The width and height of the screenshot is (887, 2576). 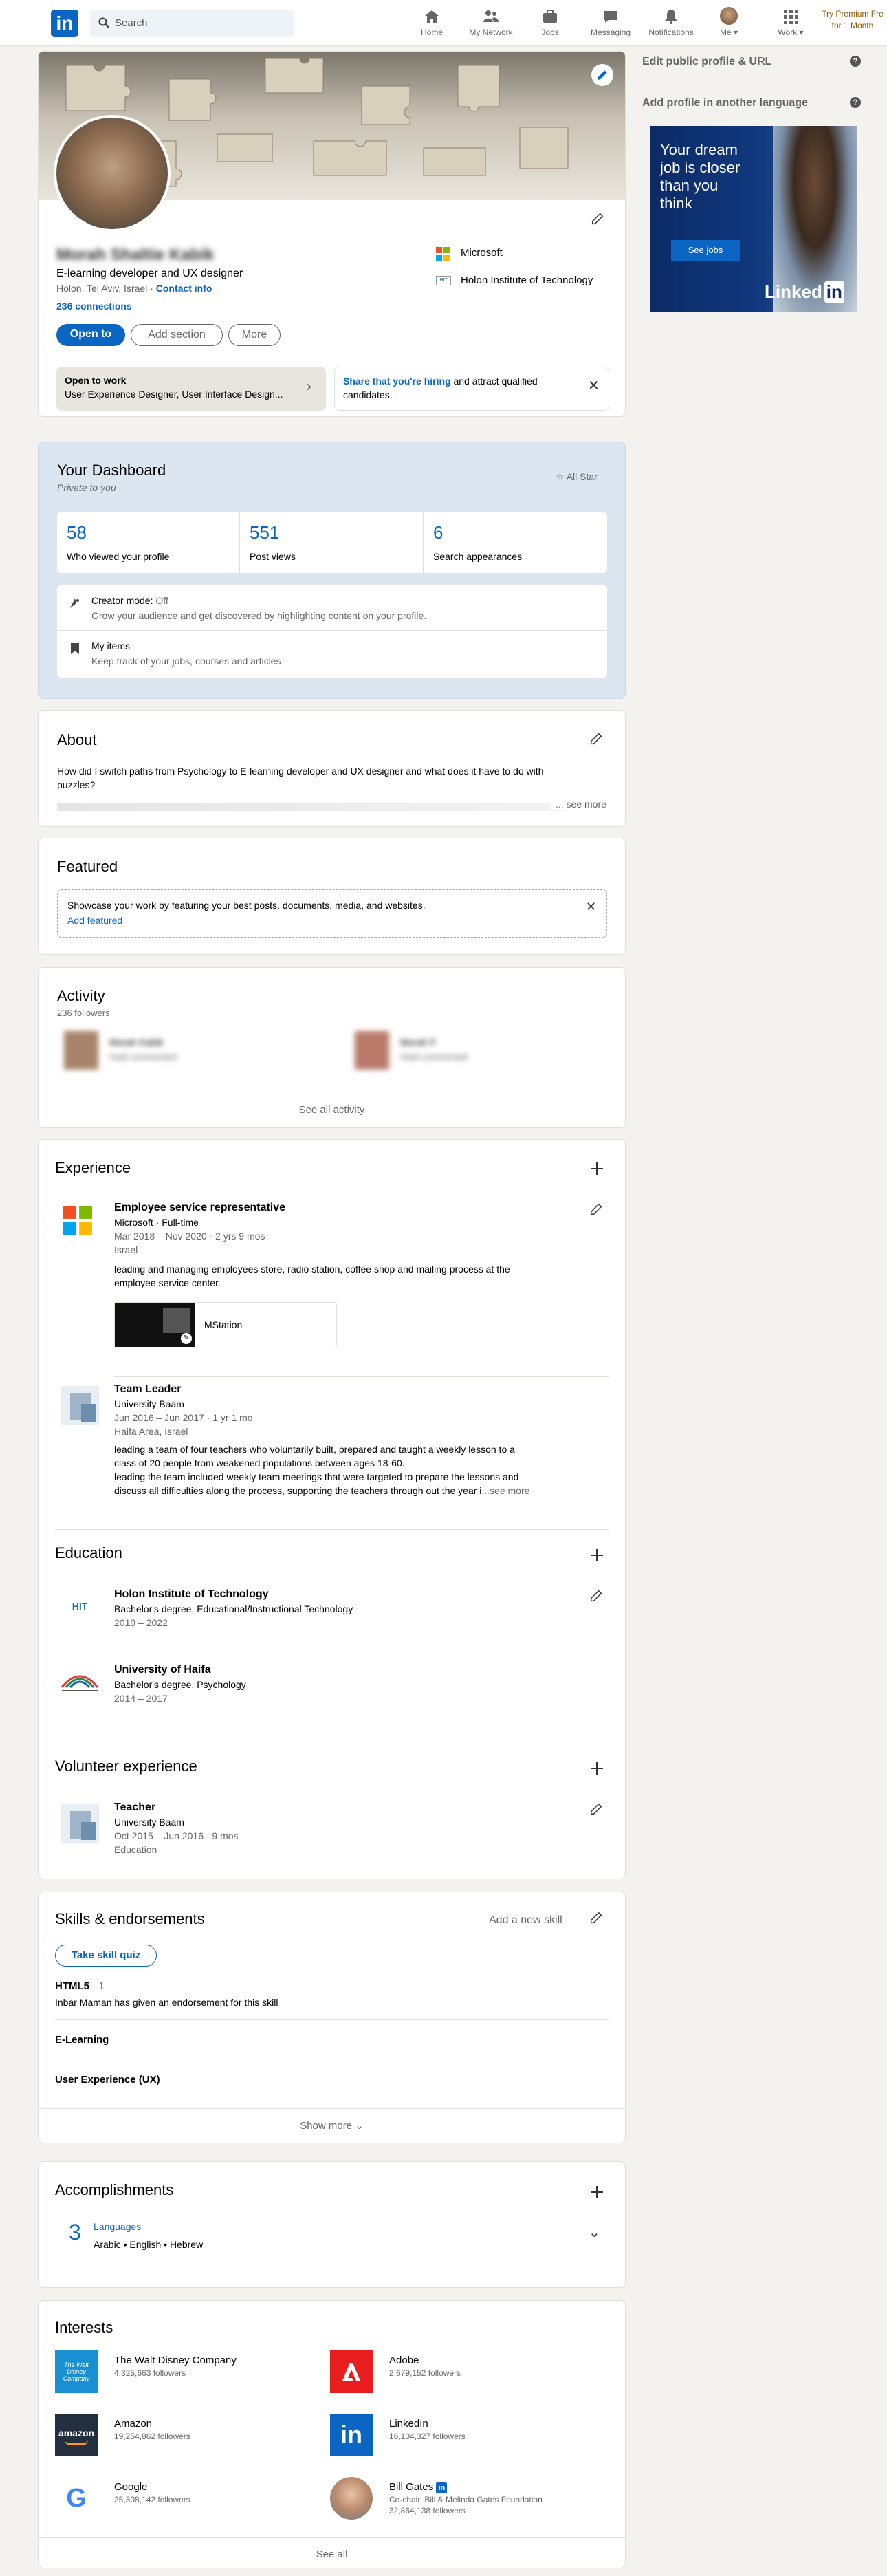 What do you see at coordinates (94, 306) in the screenshot?
I see `connections-link: 236 connections` at bounding box center [94, 306].